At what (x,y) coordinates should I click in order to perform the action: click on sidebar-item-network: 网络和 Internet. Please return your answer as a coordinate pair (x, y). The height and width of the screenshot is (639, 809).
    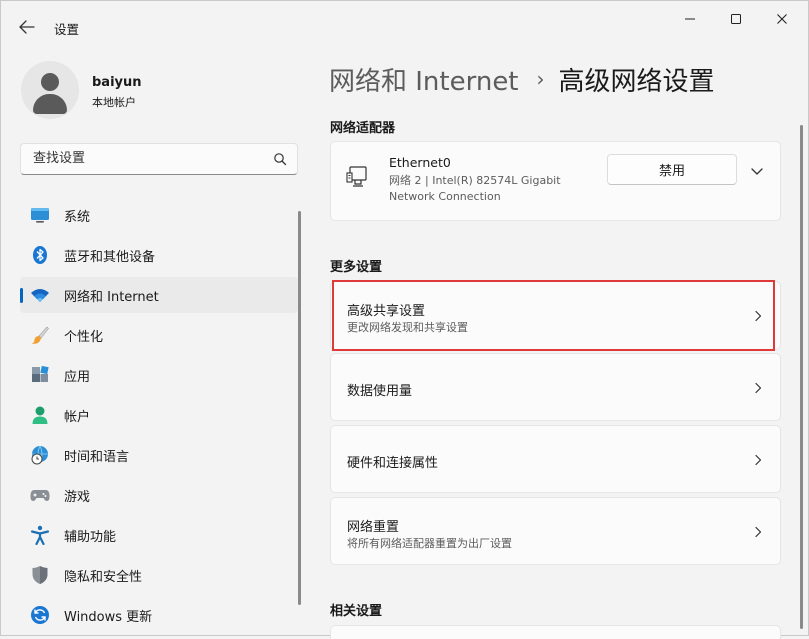
    Looking at the image, I should click on (159, 295).